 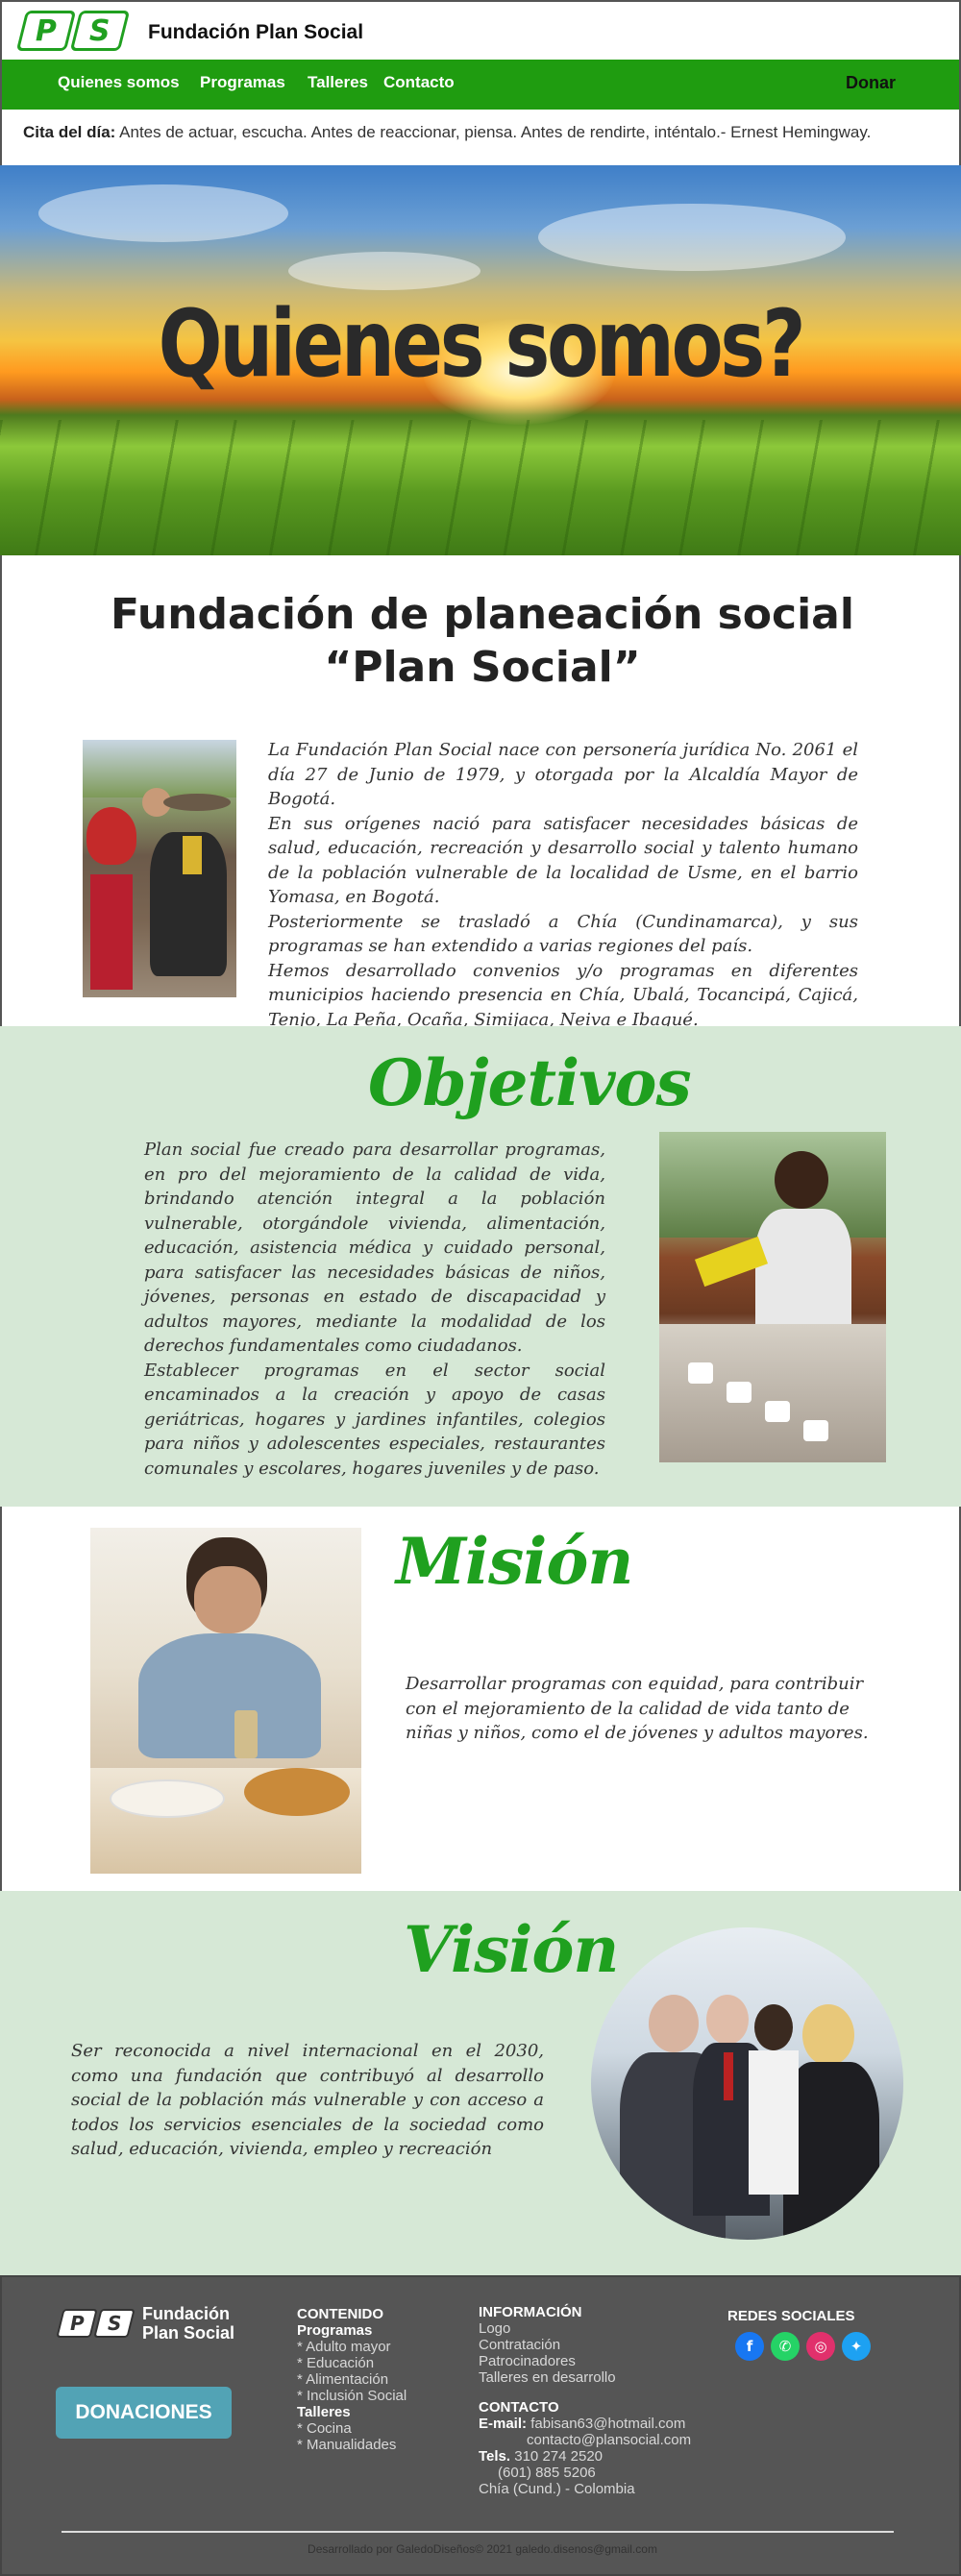 What do you see at coordinates (256, 32) in the screenshot?
I see `brand-name: Fundación Plan Social` at bounding box center [256, 32].